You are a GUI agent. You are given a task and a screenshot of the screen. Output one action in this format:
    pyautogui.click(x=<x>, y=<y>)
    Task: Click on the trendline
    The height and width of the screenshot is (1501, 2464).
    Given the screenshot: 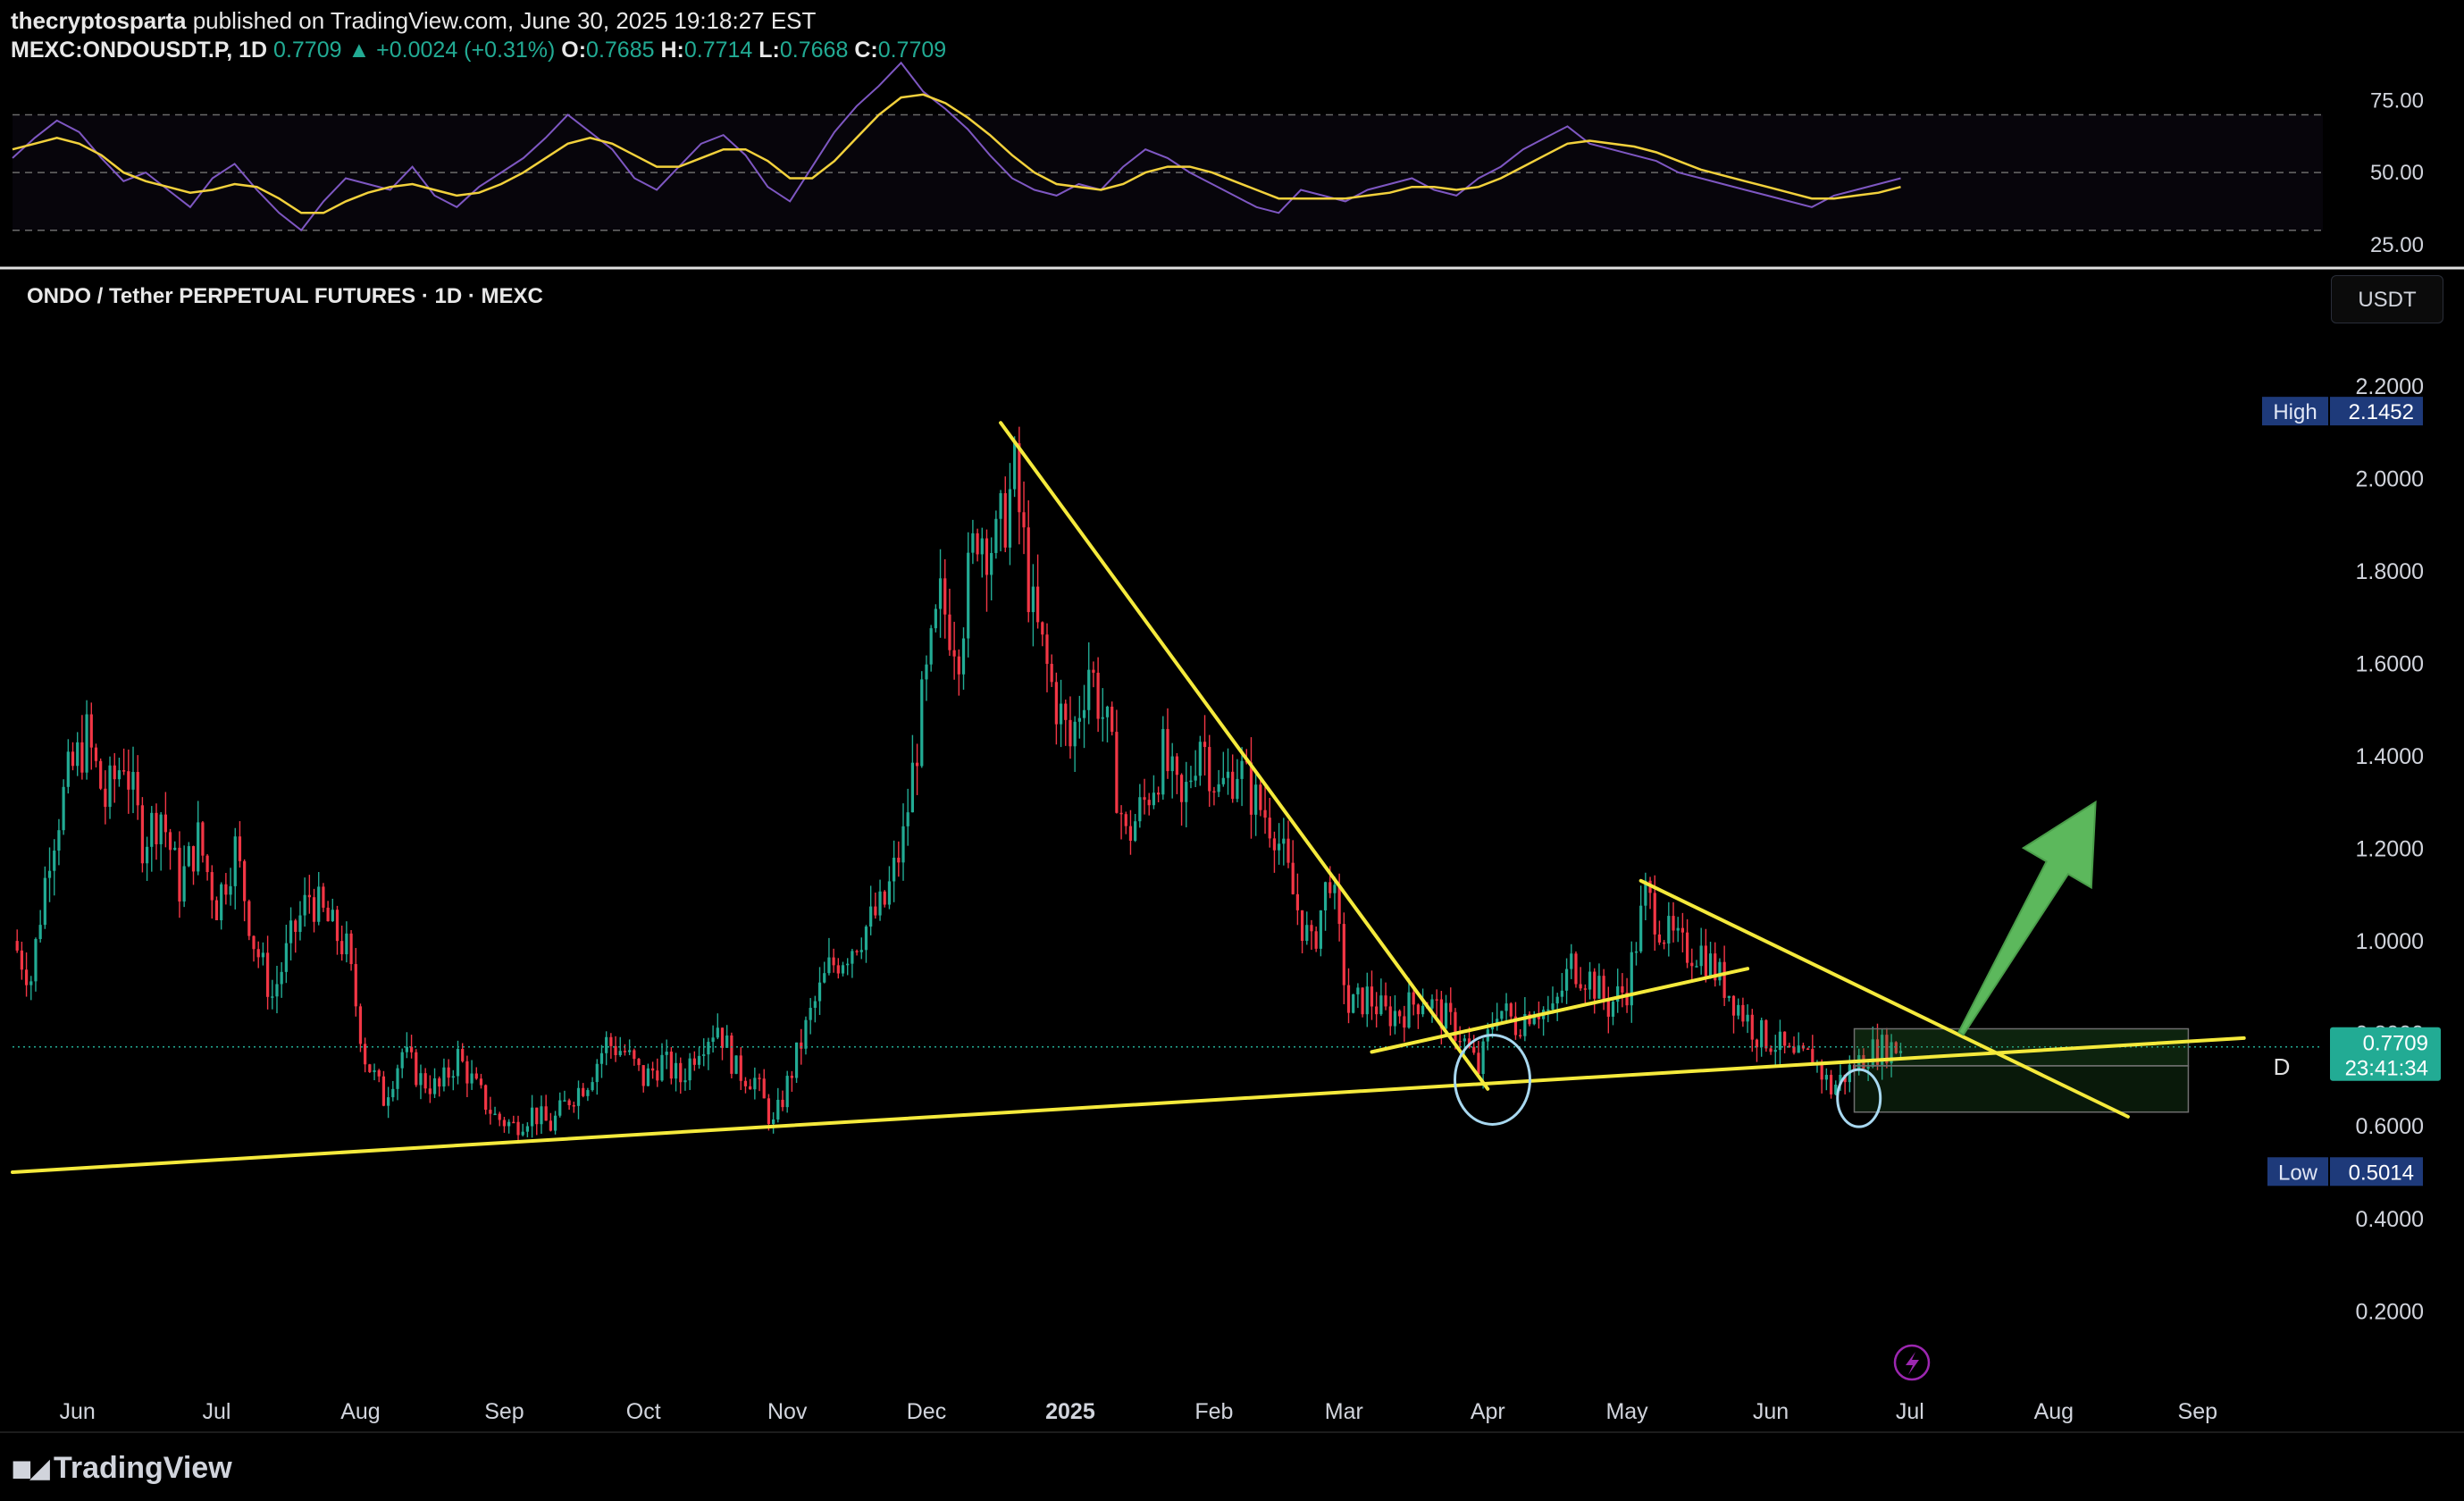 What is the action you would take?
    pyautogui.click(x=1244, y=756)
    